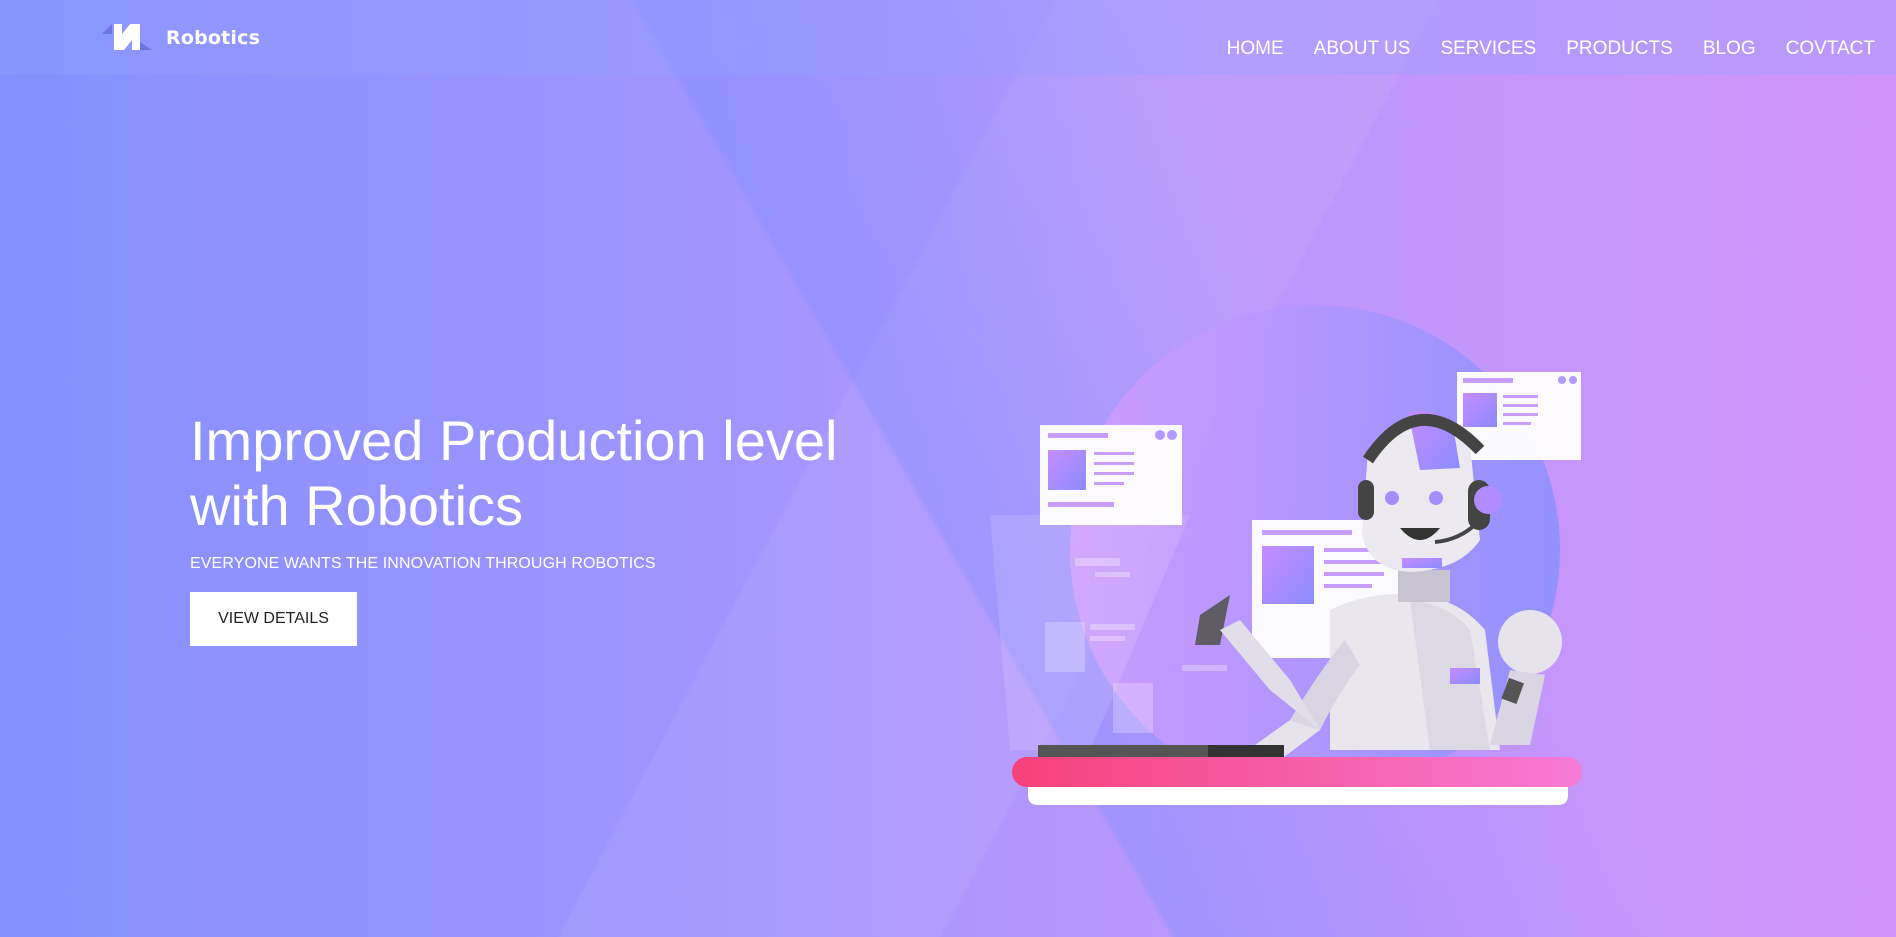  What do you see at coordinates (1298, 796) in the screenshot?
I see `desk-base` at bounding box center [1298, 796].